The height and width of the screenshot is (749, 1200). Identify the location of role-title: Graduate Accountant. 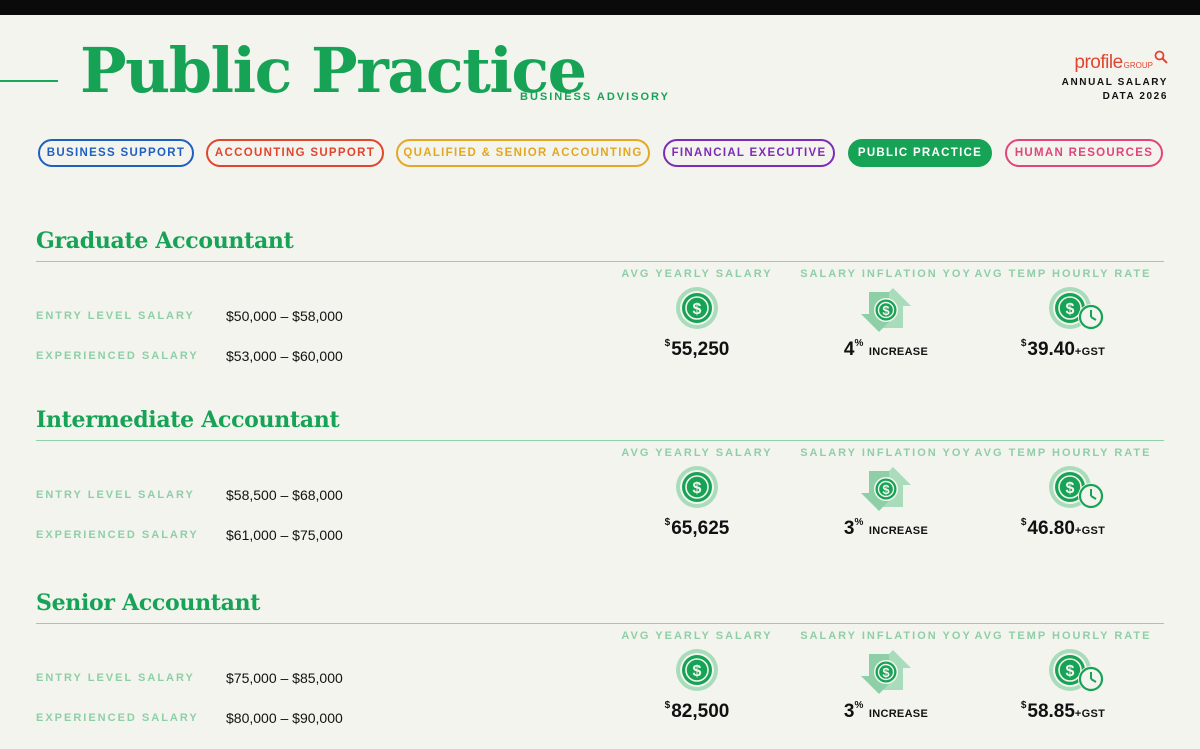
(165, 241).